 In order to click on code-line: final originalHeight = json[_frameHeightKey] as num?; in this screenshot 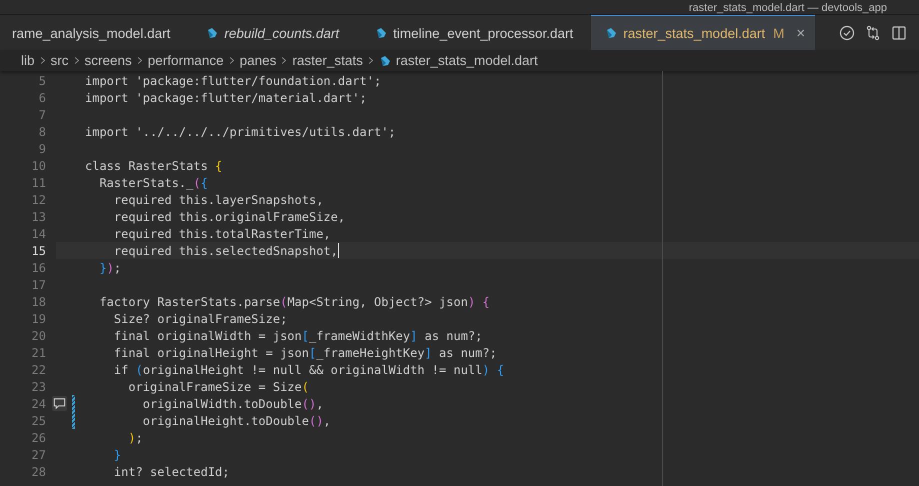, I will do `click(304, 353)`.